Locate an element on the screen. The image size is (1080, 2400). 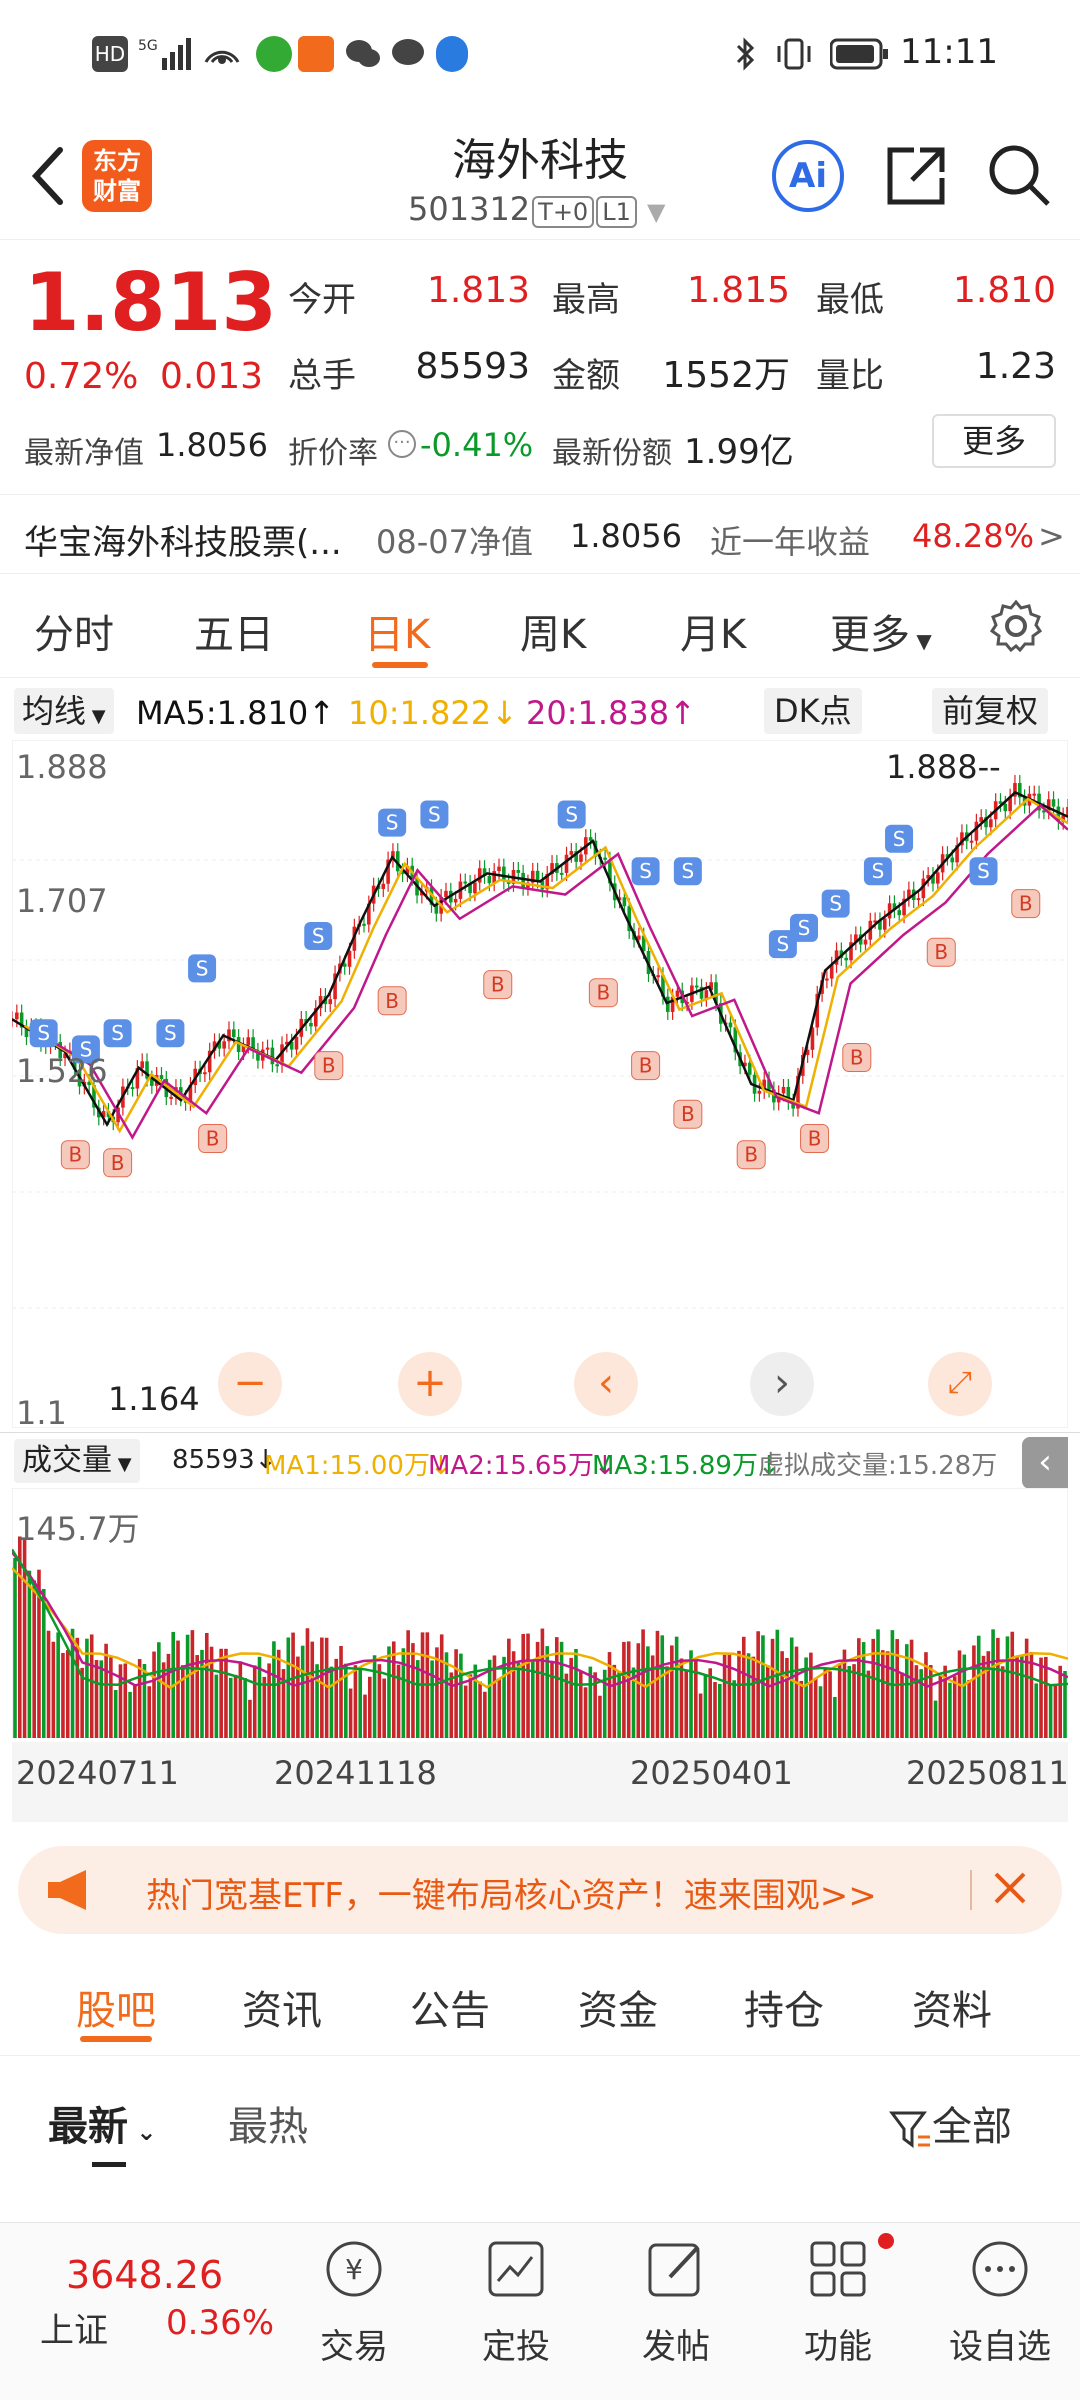
scroll-right-button: › is located at coordinates (782, 1384).